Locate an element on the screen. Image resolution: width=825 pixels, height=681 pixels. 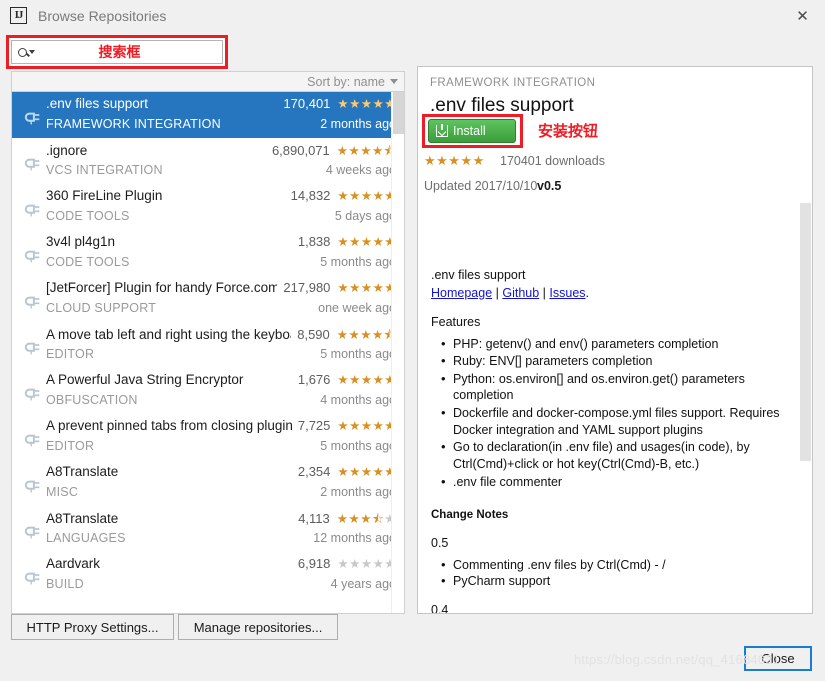
detail-header: FRAMEWORK INTEGRATION .env files support is located at coordinates (615, 92).